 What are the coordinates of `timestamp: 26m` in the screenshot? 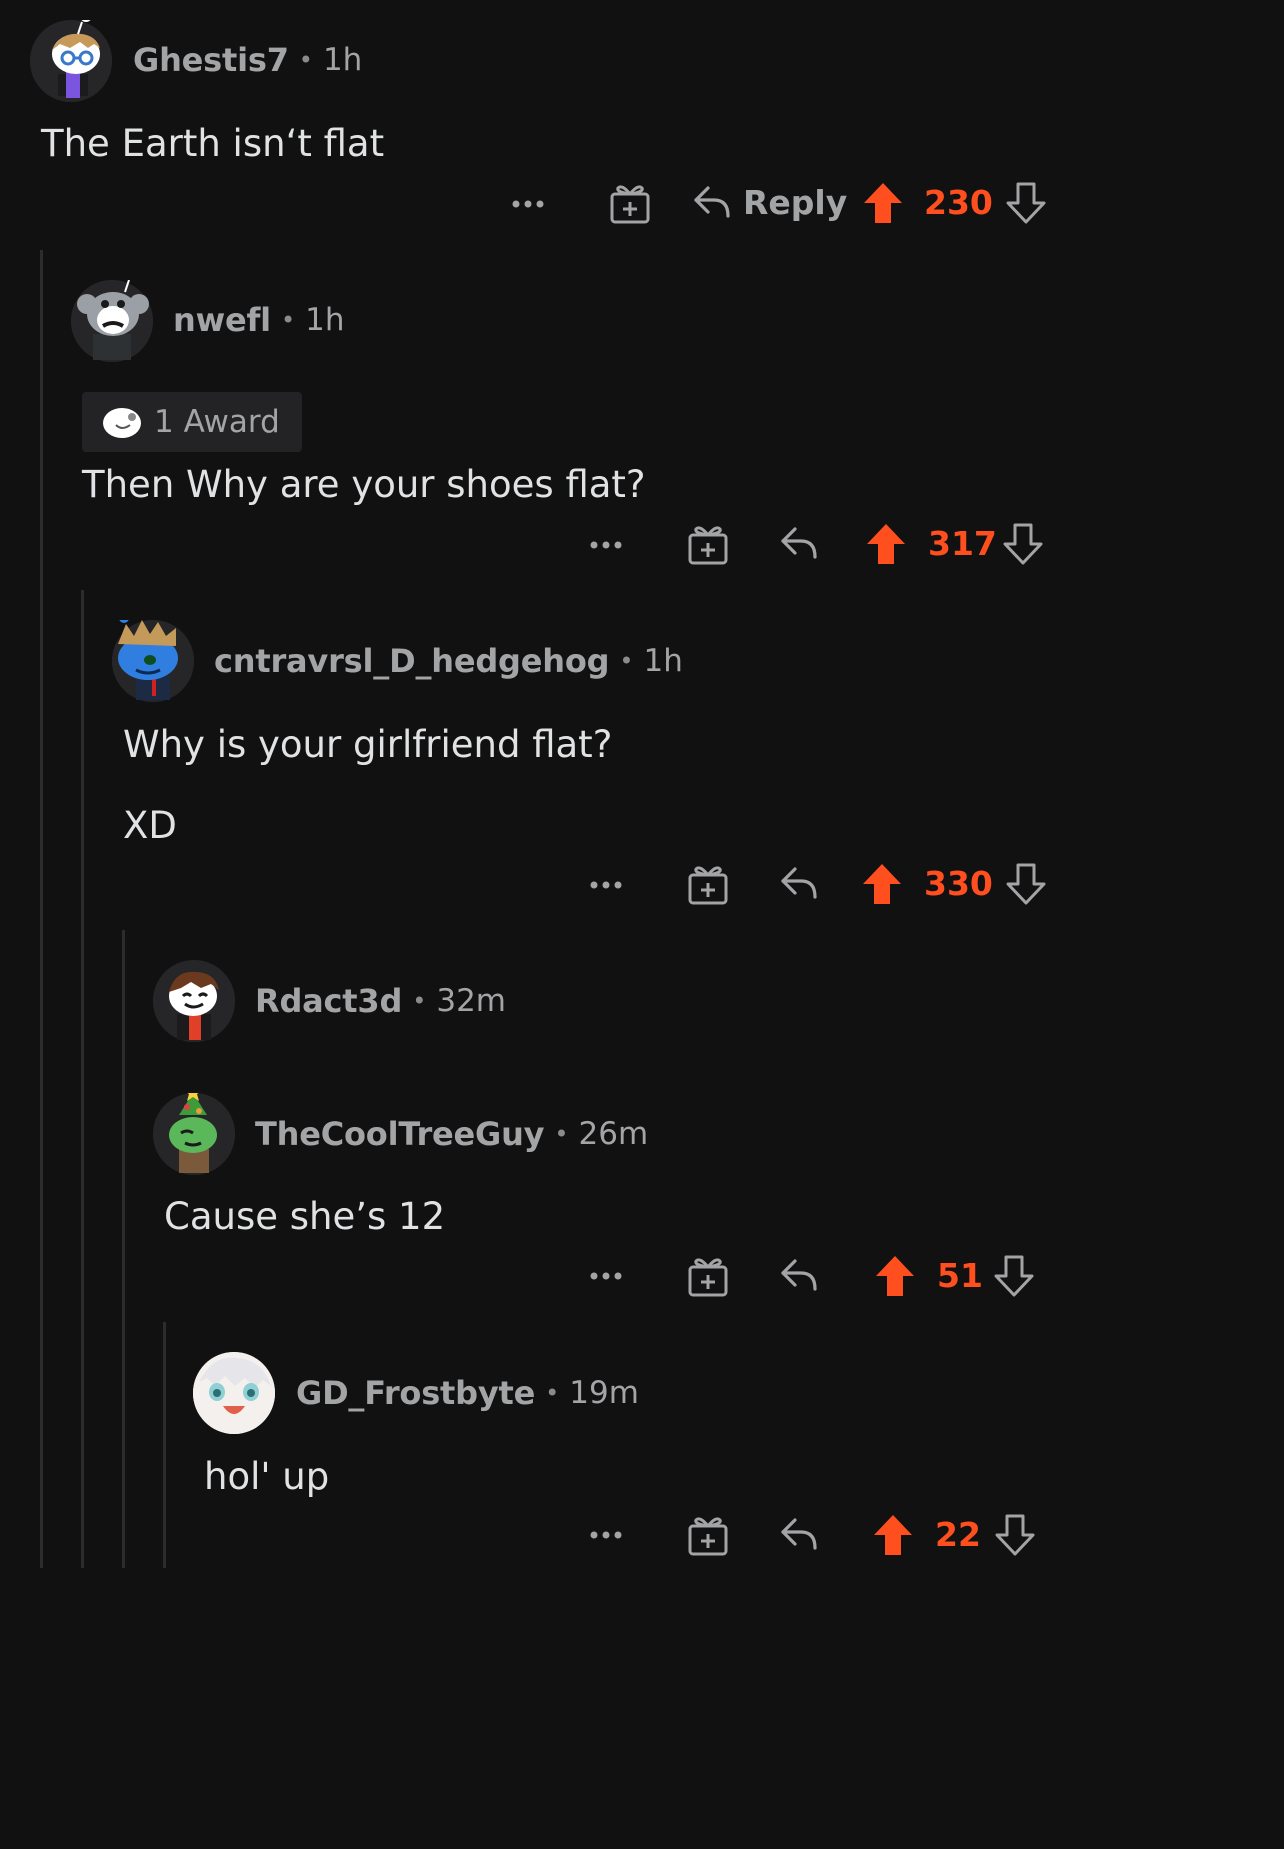 It's located at (613, 1134).